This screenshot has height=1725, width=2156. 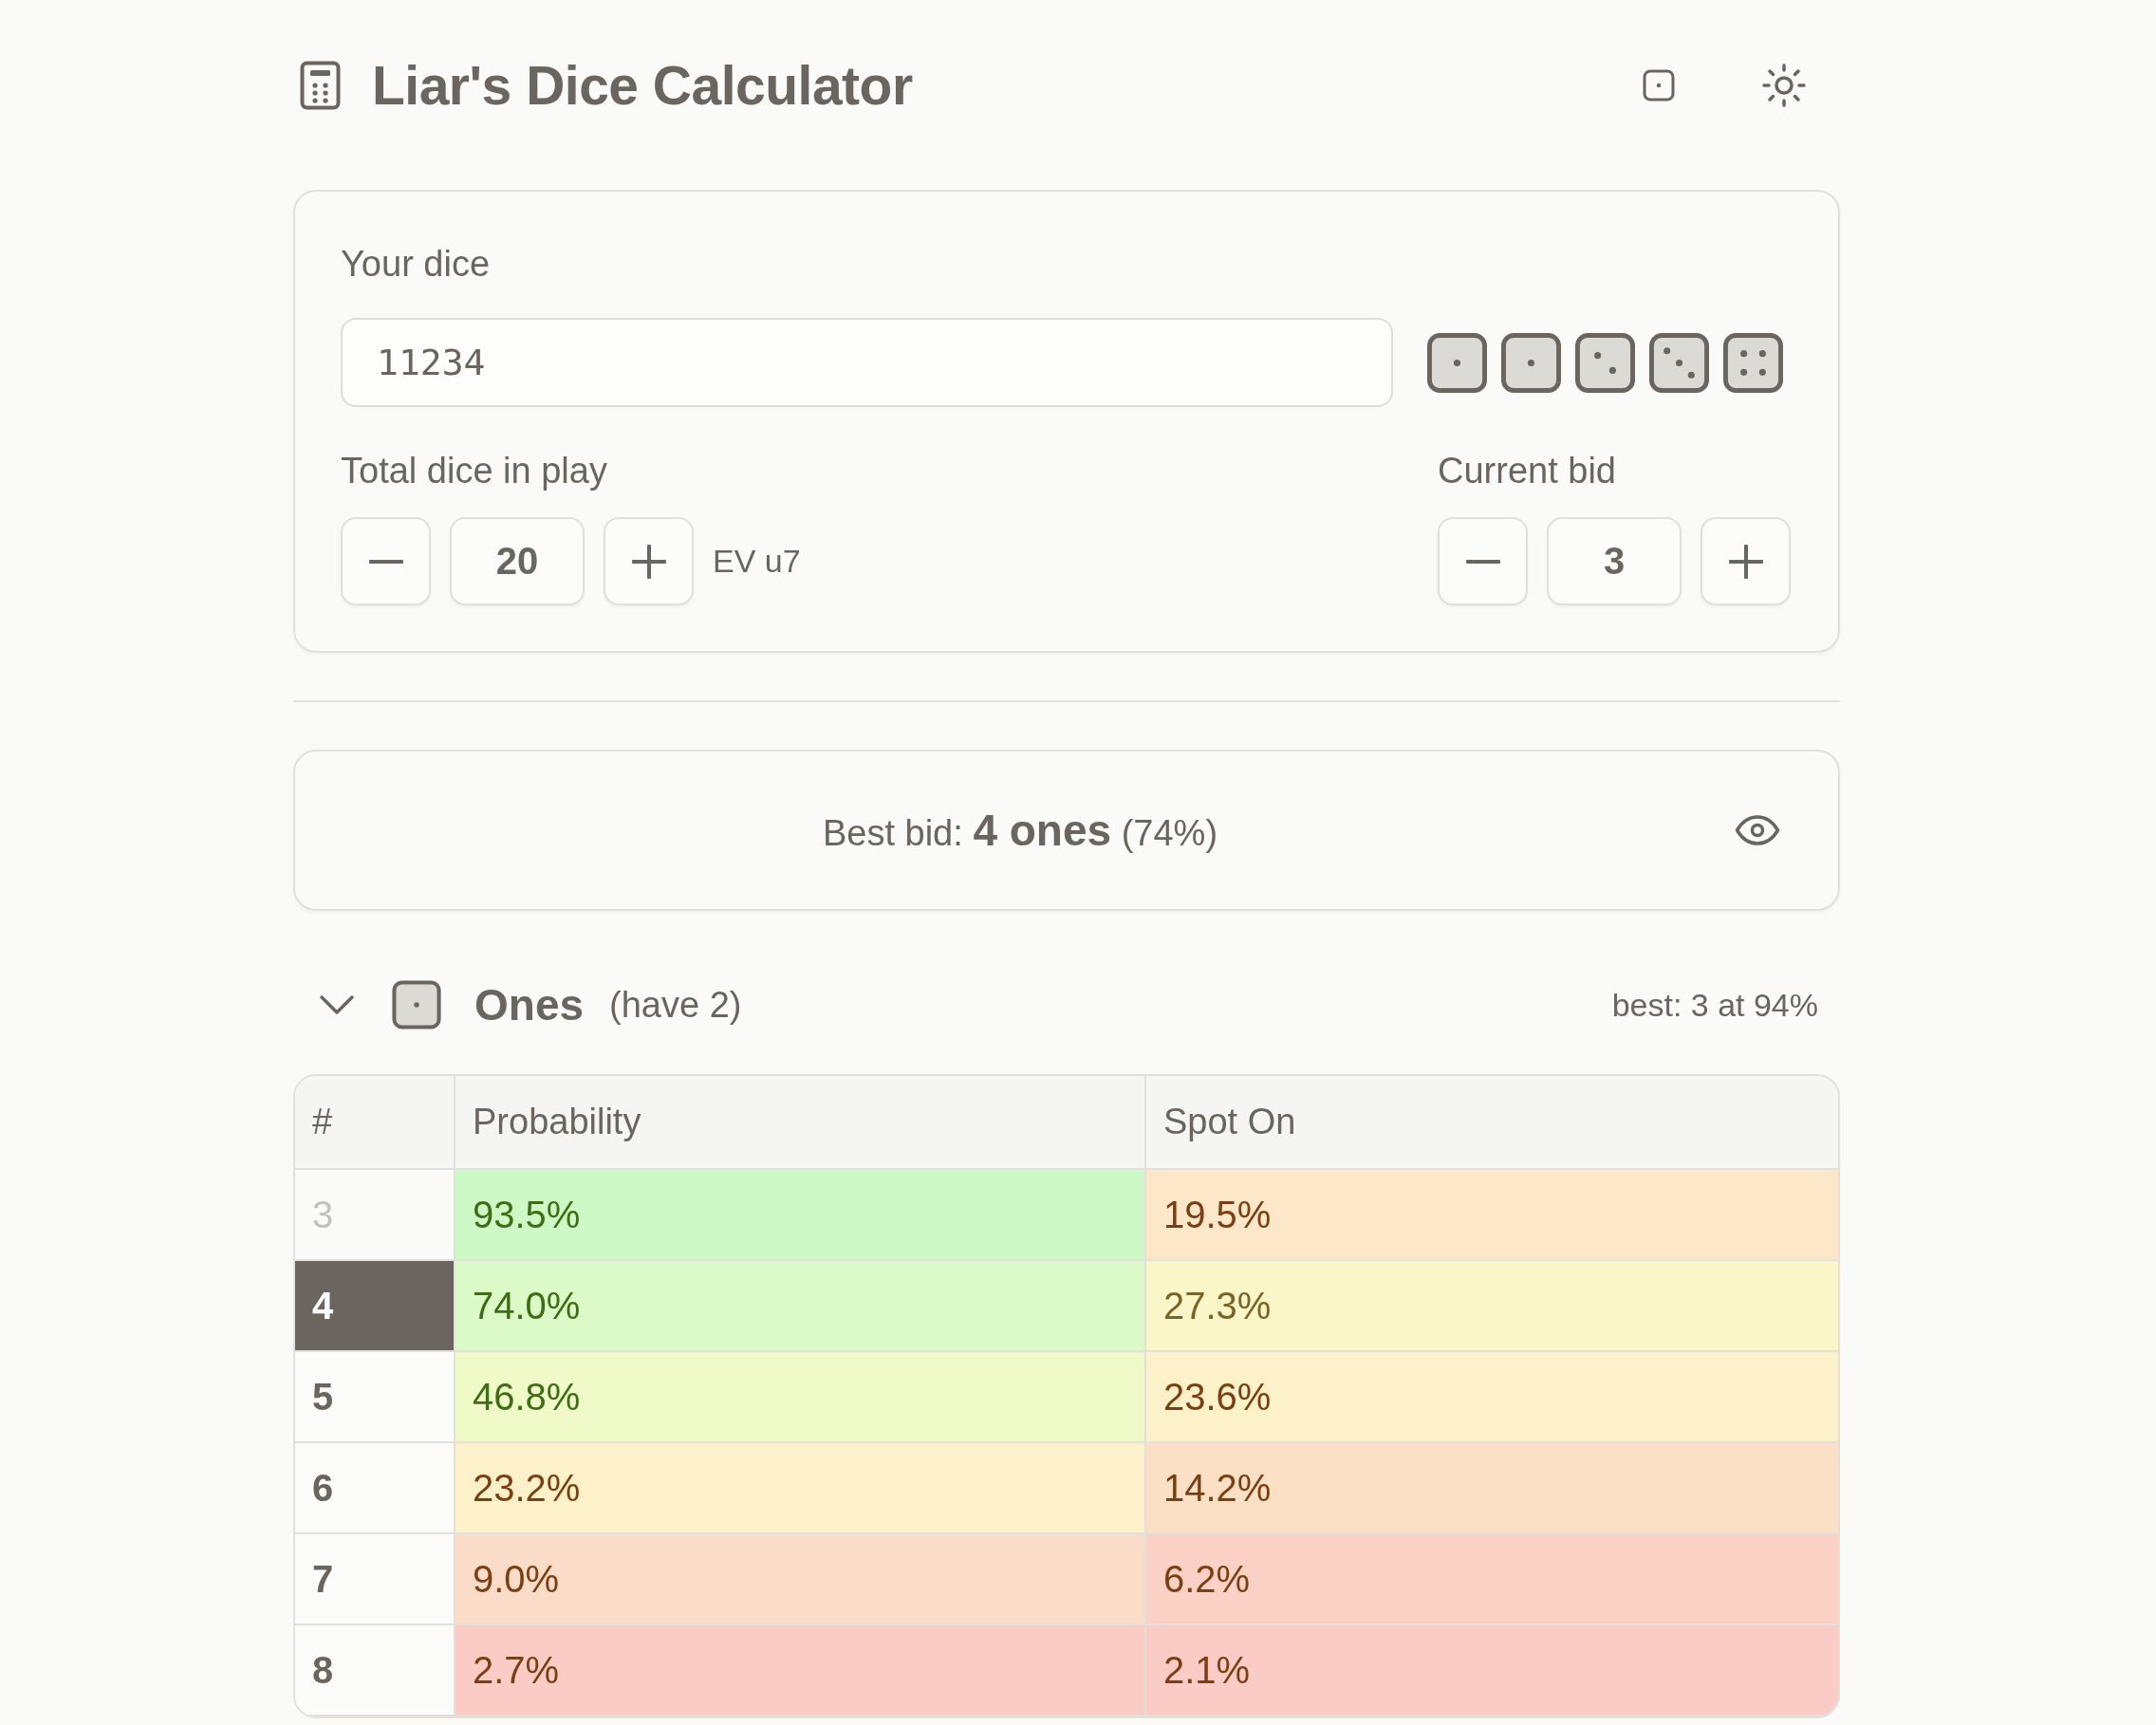 What do you see at coordinates (1020, 830) in the screenshot?
I see `best-bid-text: Best bid: 4 ones (74%)` at bounding box center [1020, 830].